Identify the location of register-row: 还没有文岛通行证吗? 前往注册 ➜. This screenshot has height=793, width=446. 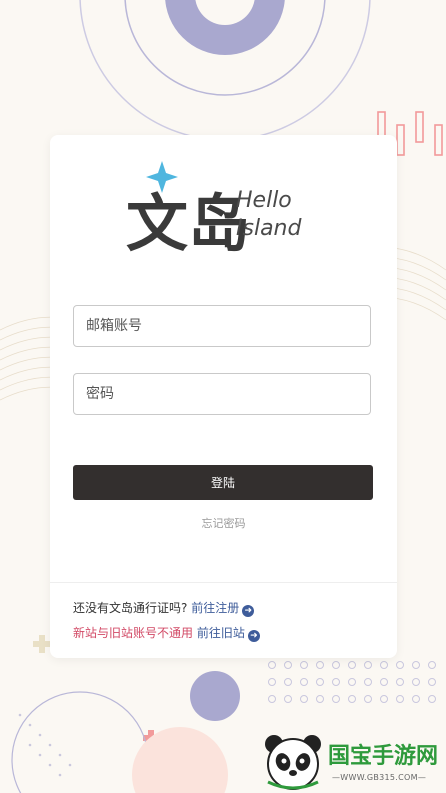
(164, 608).